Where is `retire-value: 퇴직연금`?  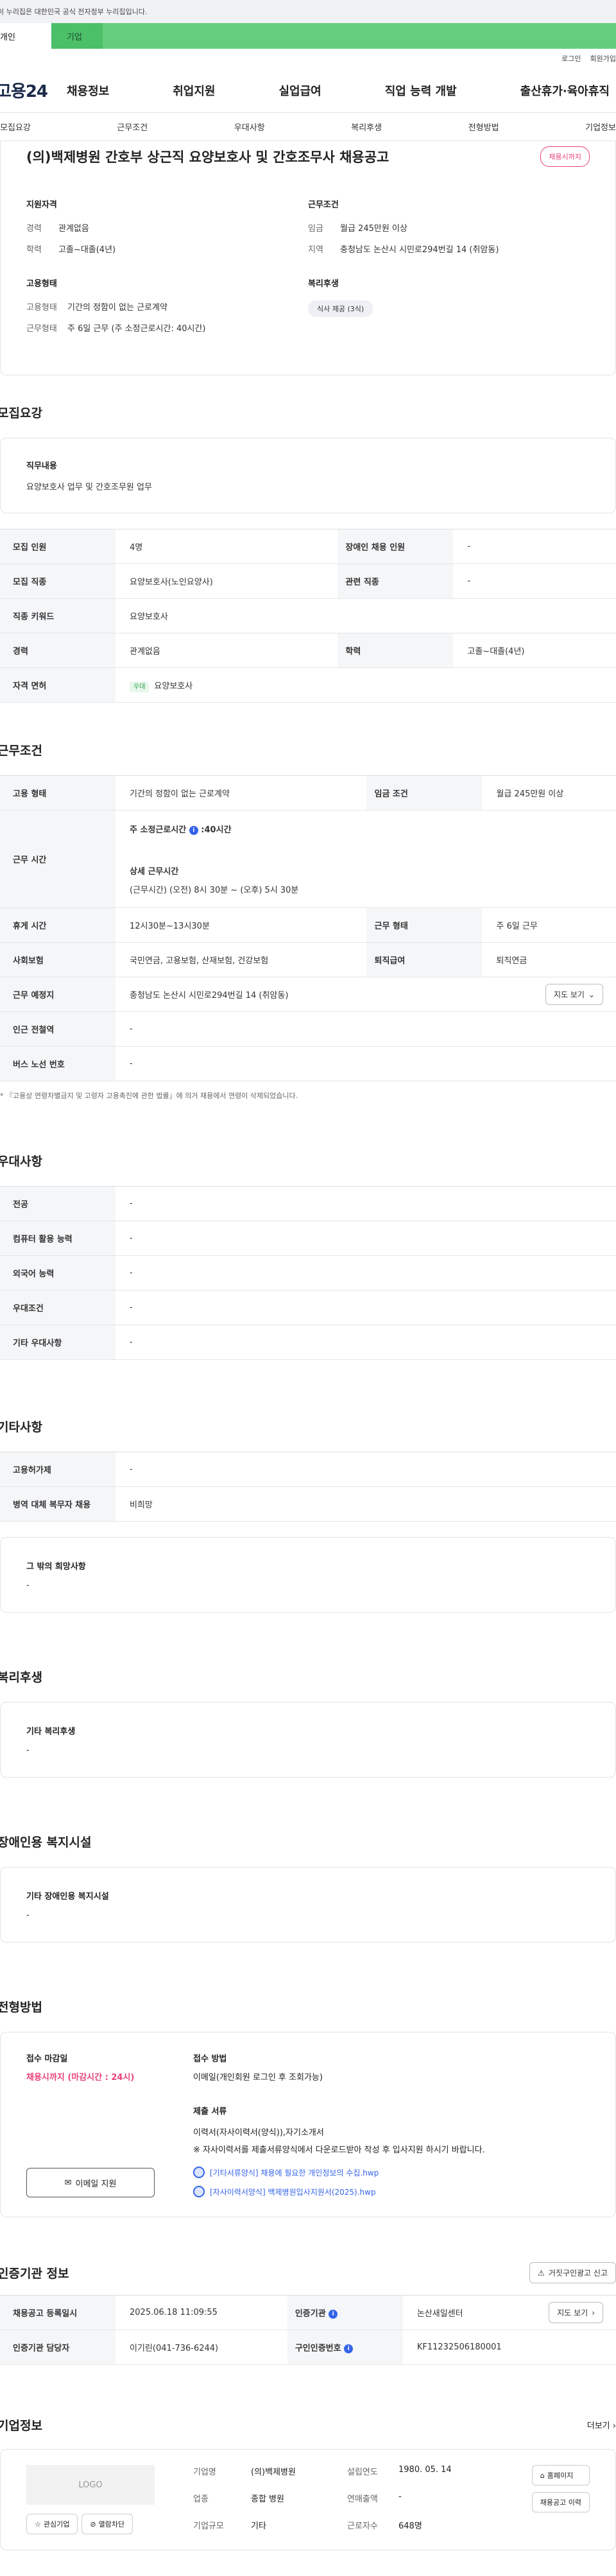 retire-value: 퇴직연금 is located at coordinates (549, 959).